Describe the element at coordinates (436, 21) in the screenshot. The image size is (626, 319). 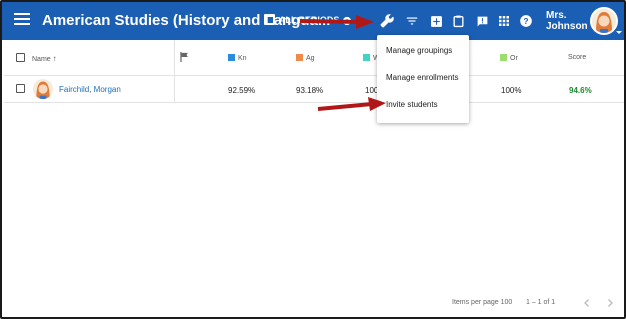
I see `add-icon` at that location.